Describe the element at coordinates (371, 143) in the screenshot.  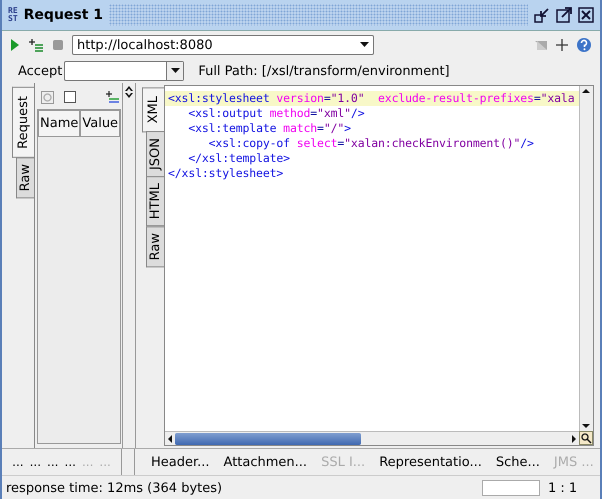
I see `code-line: <xsl:copy-of select="xalan:checkEnvironment()"/>` at that location.